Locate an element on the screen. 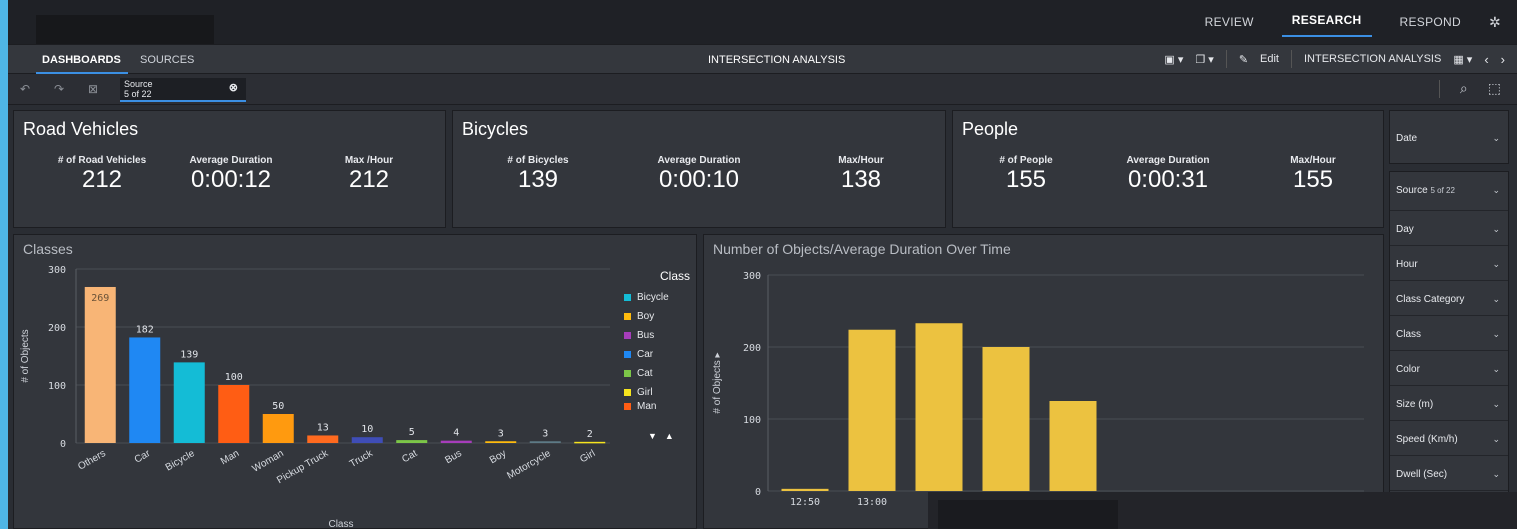  filter-class: Class ⌄ is located at coordinates (1449, 333).